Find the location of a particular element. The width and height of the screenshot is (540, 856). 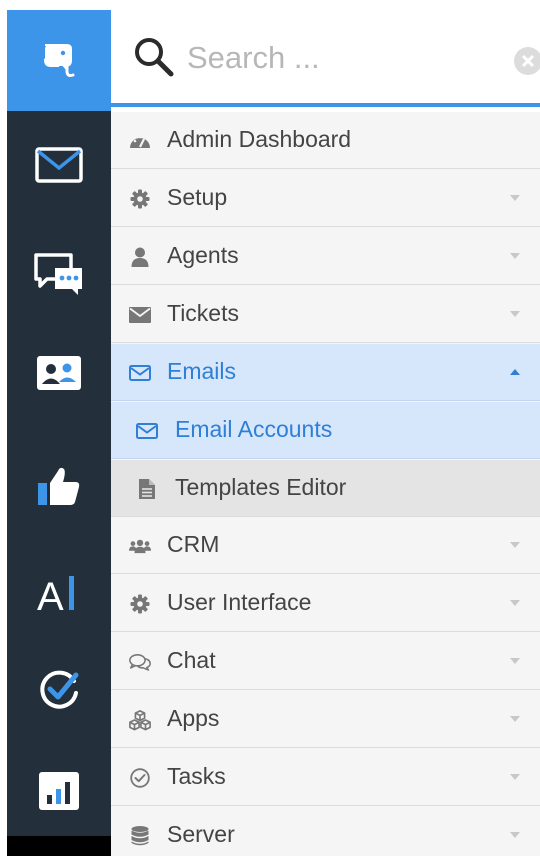

submenu-item-email-accounts: Email Accounts is located at coordinates (325, 430).